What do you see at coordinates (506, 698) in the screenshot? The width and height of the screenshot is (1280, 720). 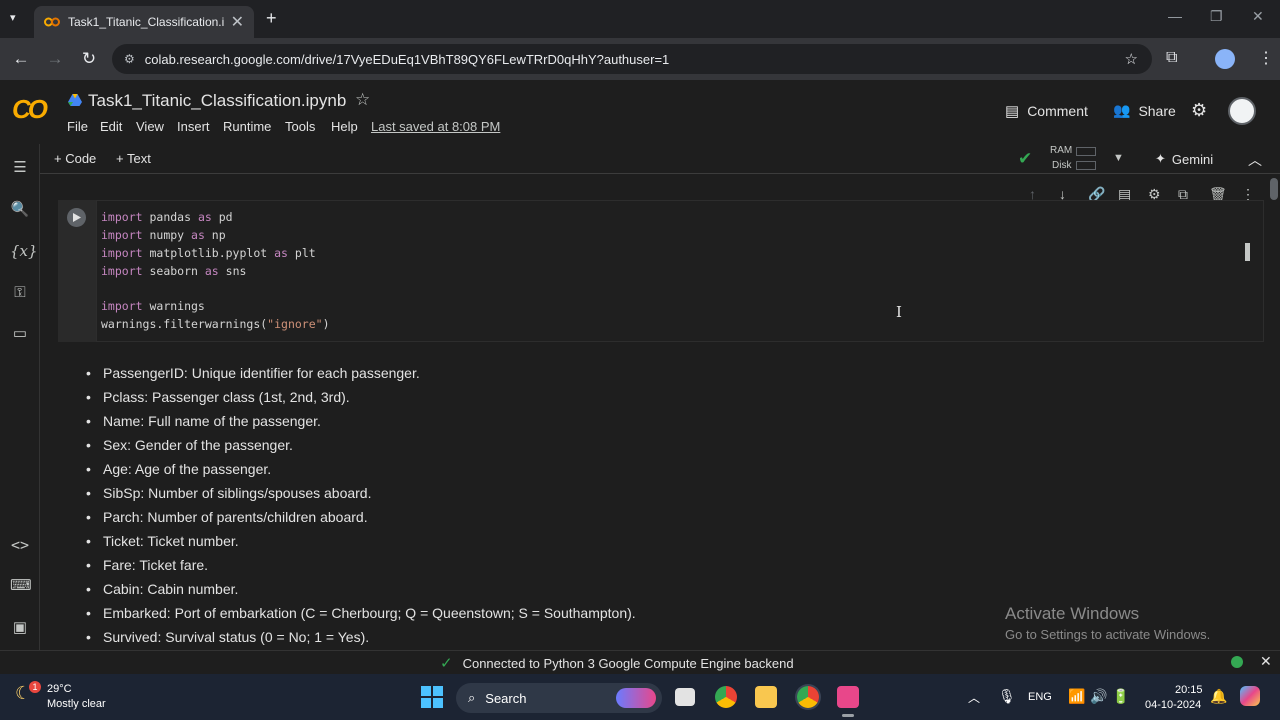 I see `search-label: Search` at bounding box center [506, 698].